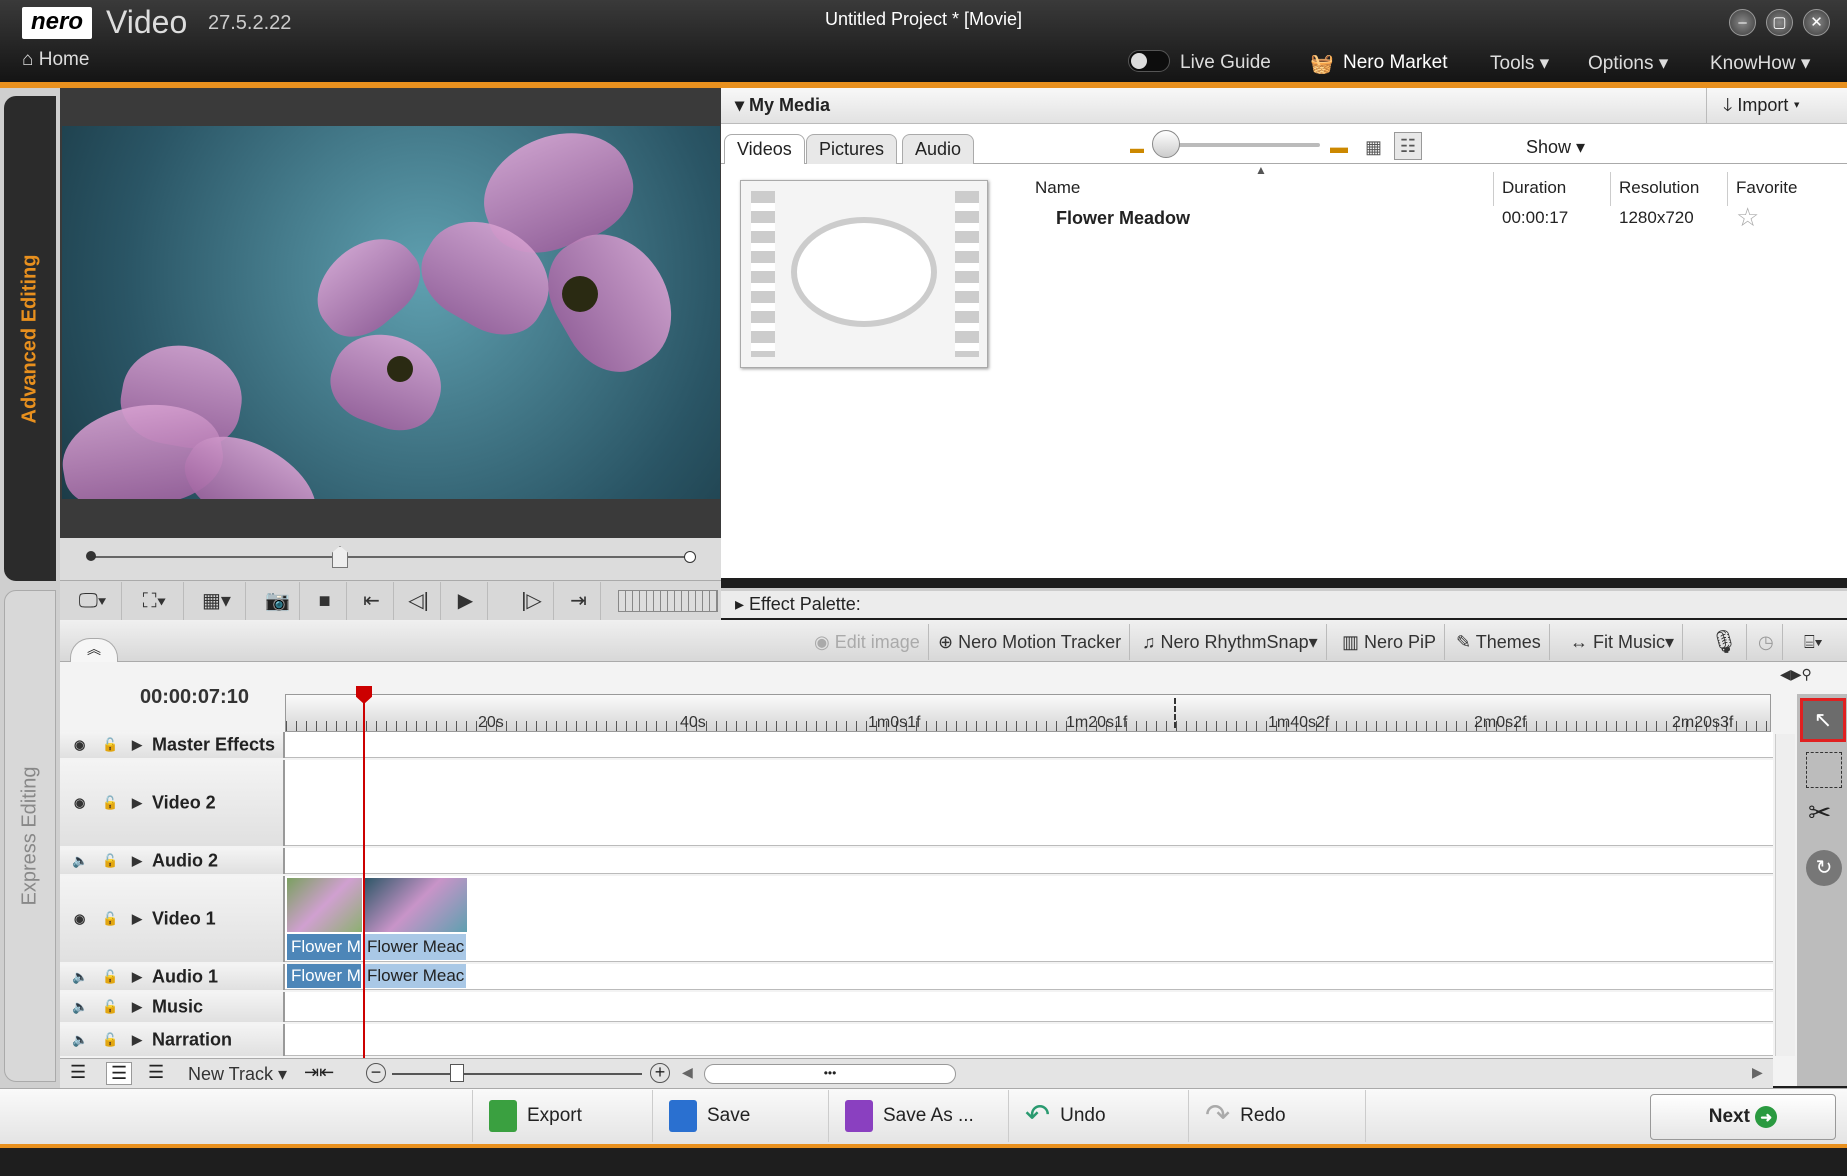  What do you see at coordinates (1408, 146) in the screenshot?
I see `details-view-icon: ☷` at bounding box center [1408, 146].